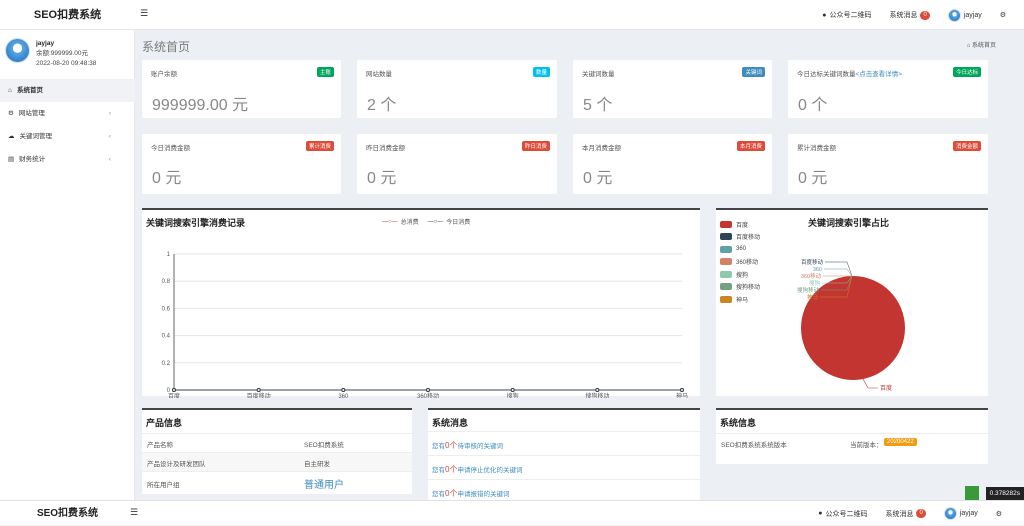 This screenshot has height=526, width=1024. What do you see at coordinates (319, 146) in the screenshot?
I see `status-badge: 累计消费` at bounding box center [319, 146].